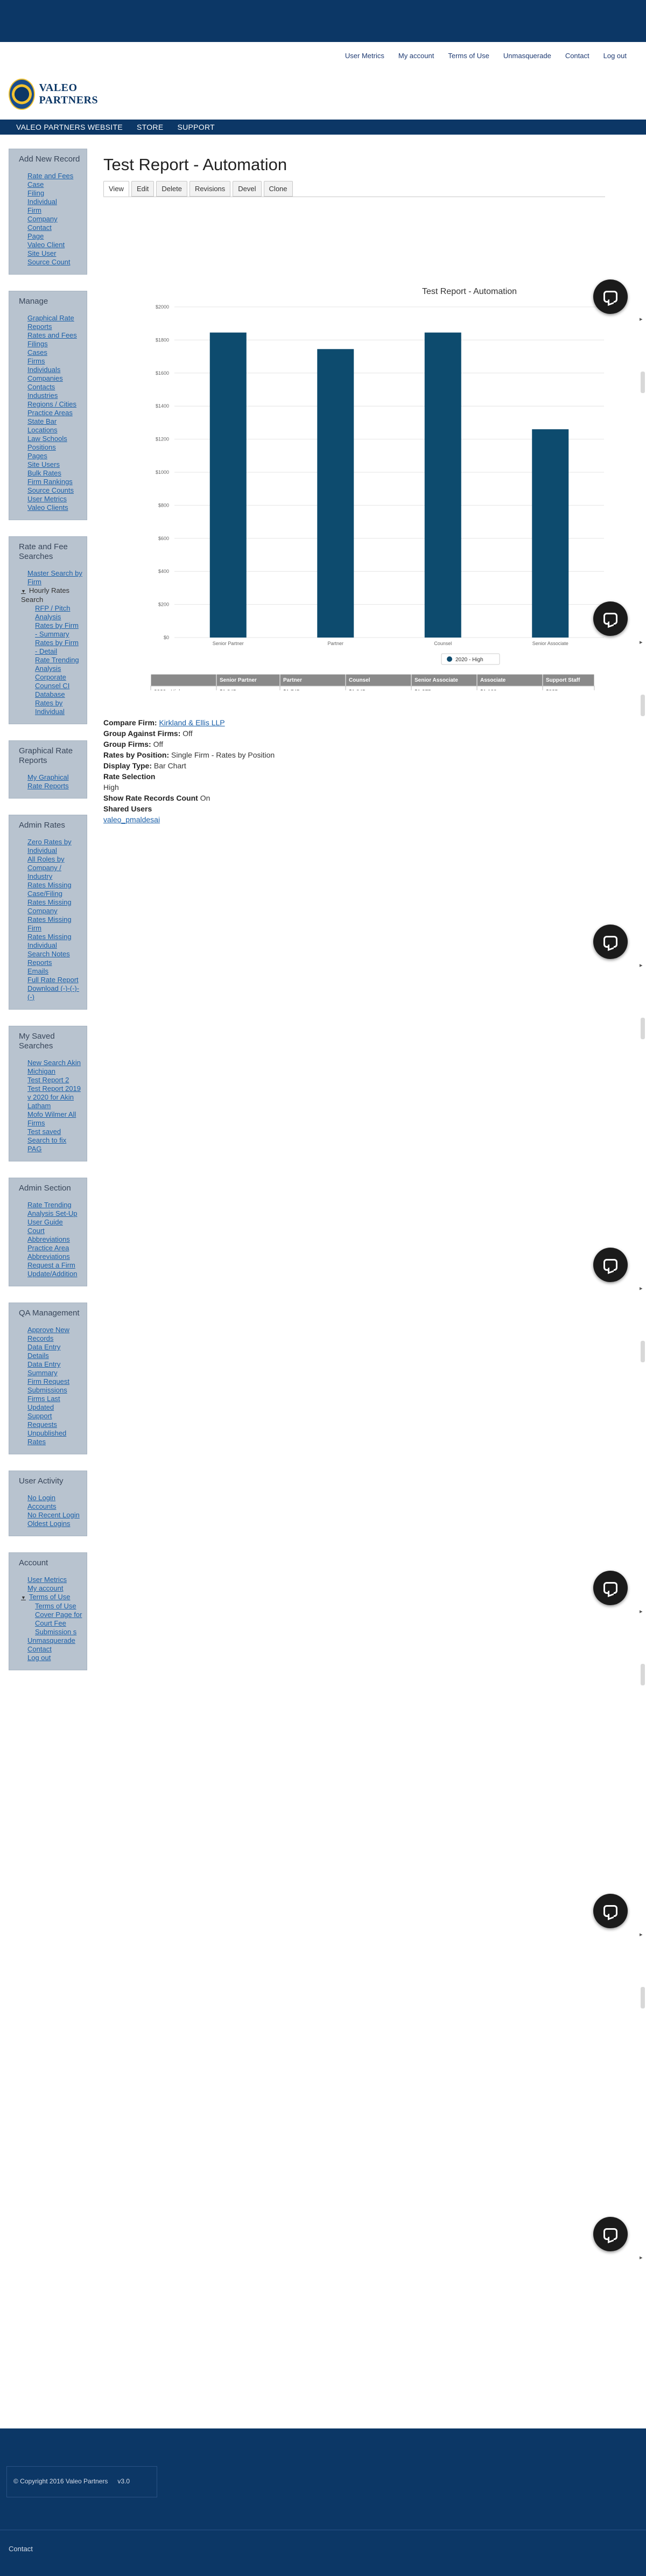  I want to click on sidebar-item-manage-10: Practice Areas, so click(54, 413).